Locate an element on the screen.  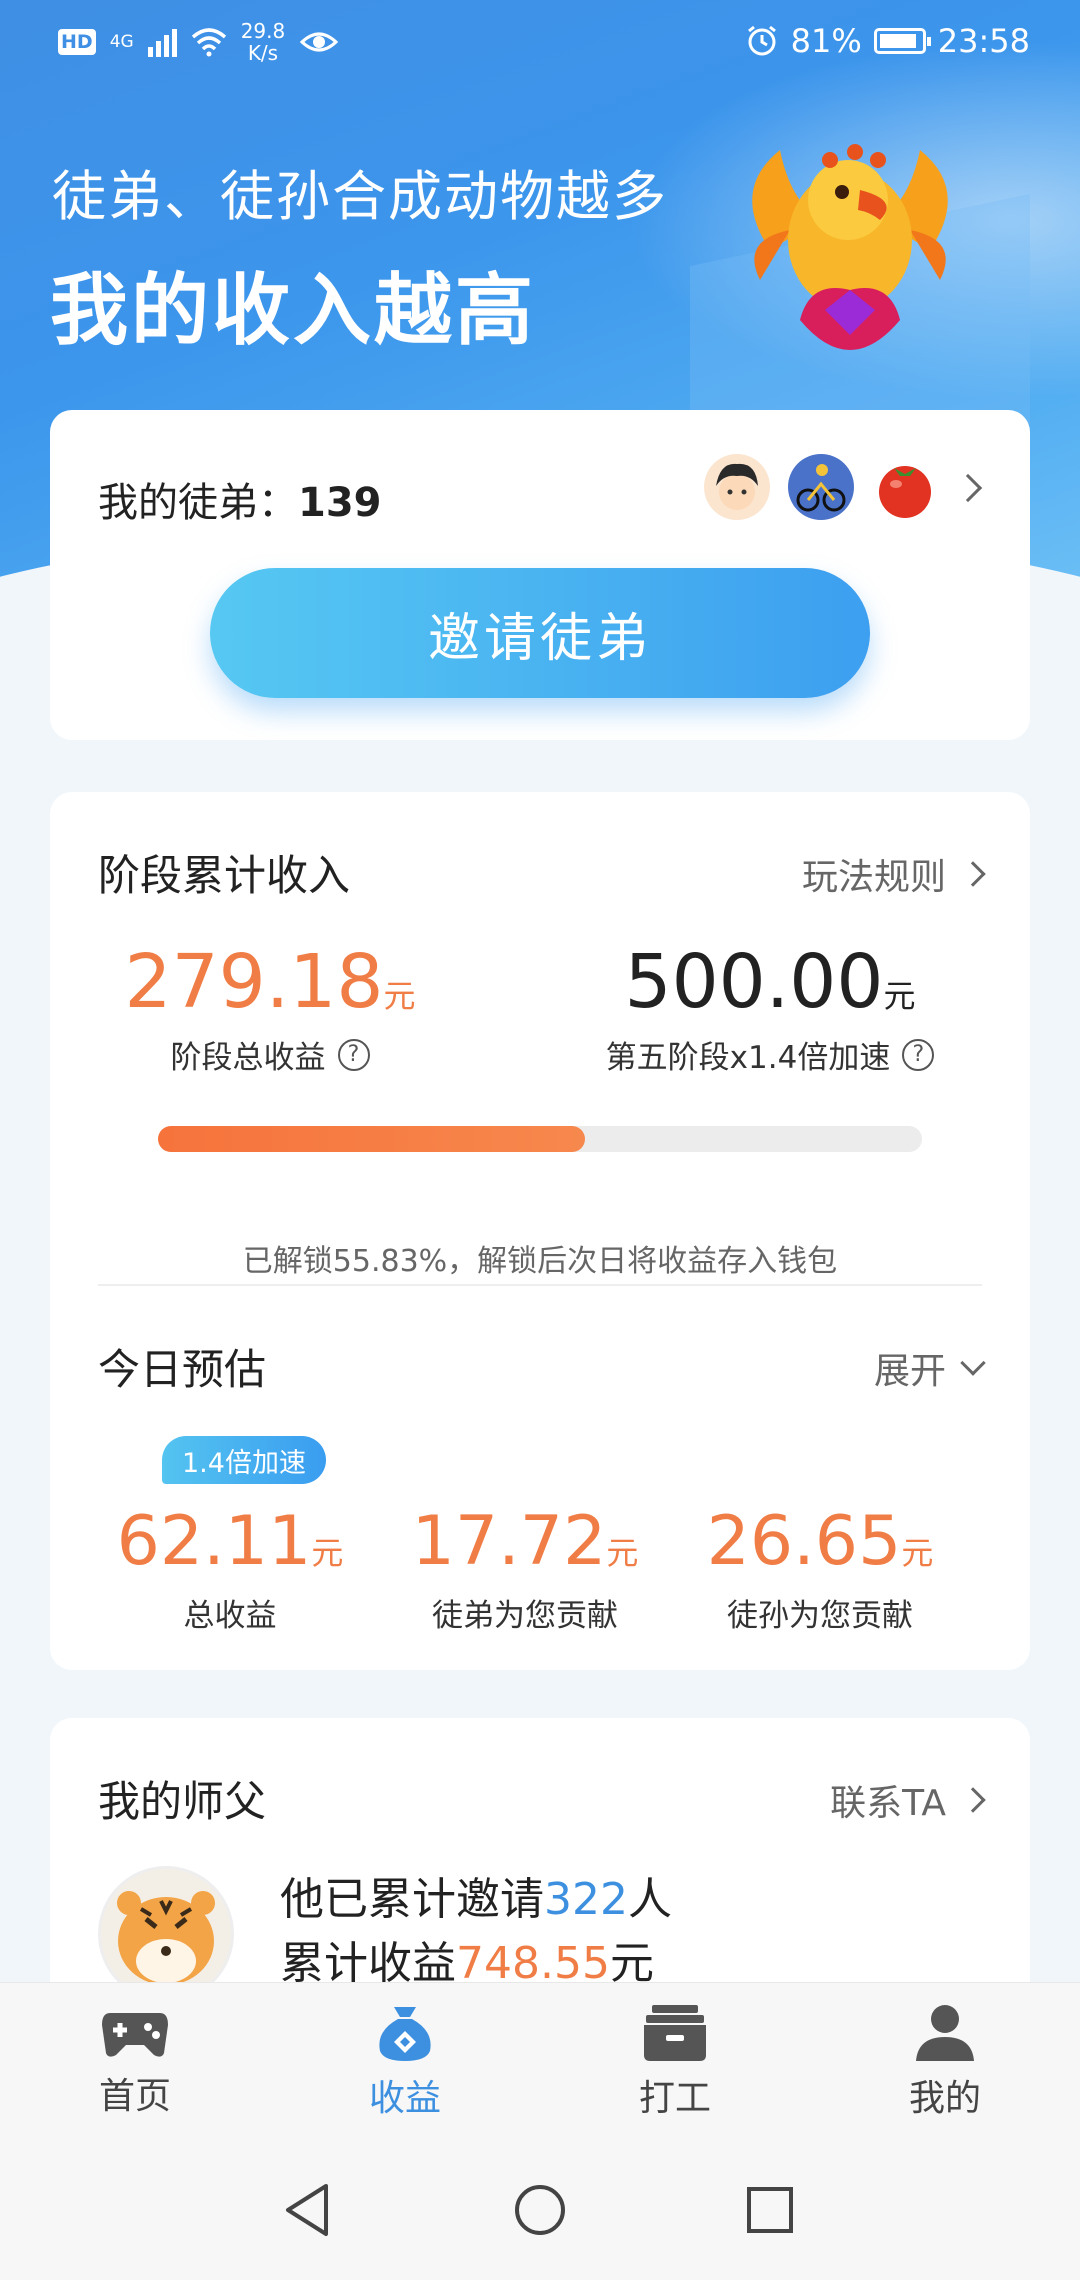
signal-icon is located at coordinates (162, 42).